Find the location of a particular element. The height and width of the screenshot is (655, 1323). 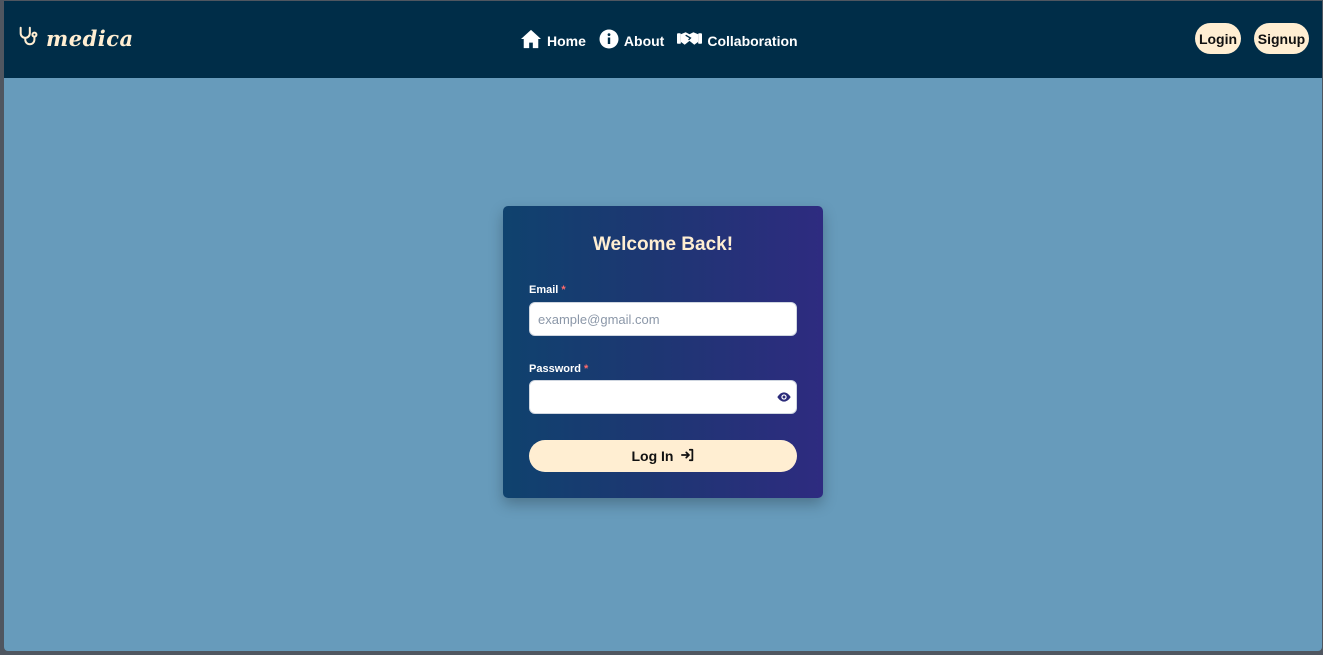

eye-icon is located at coordinates (784, 397).